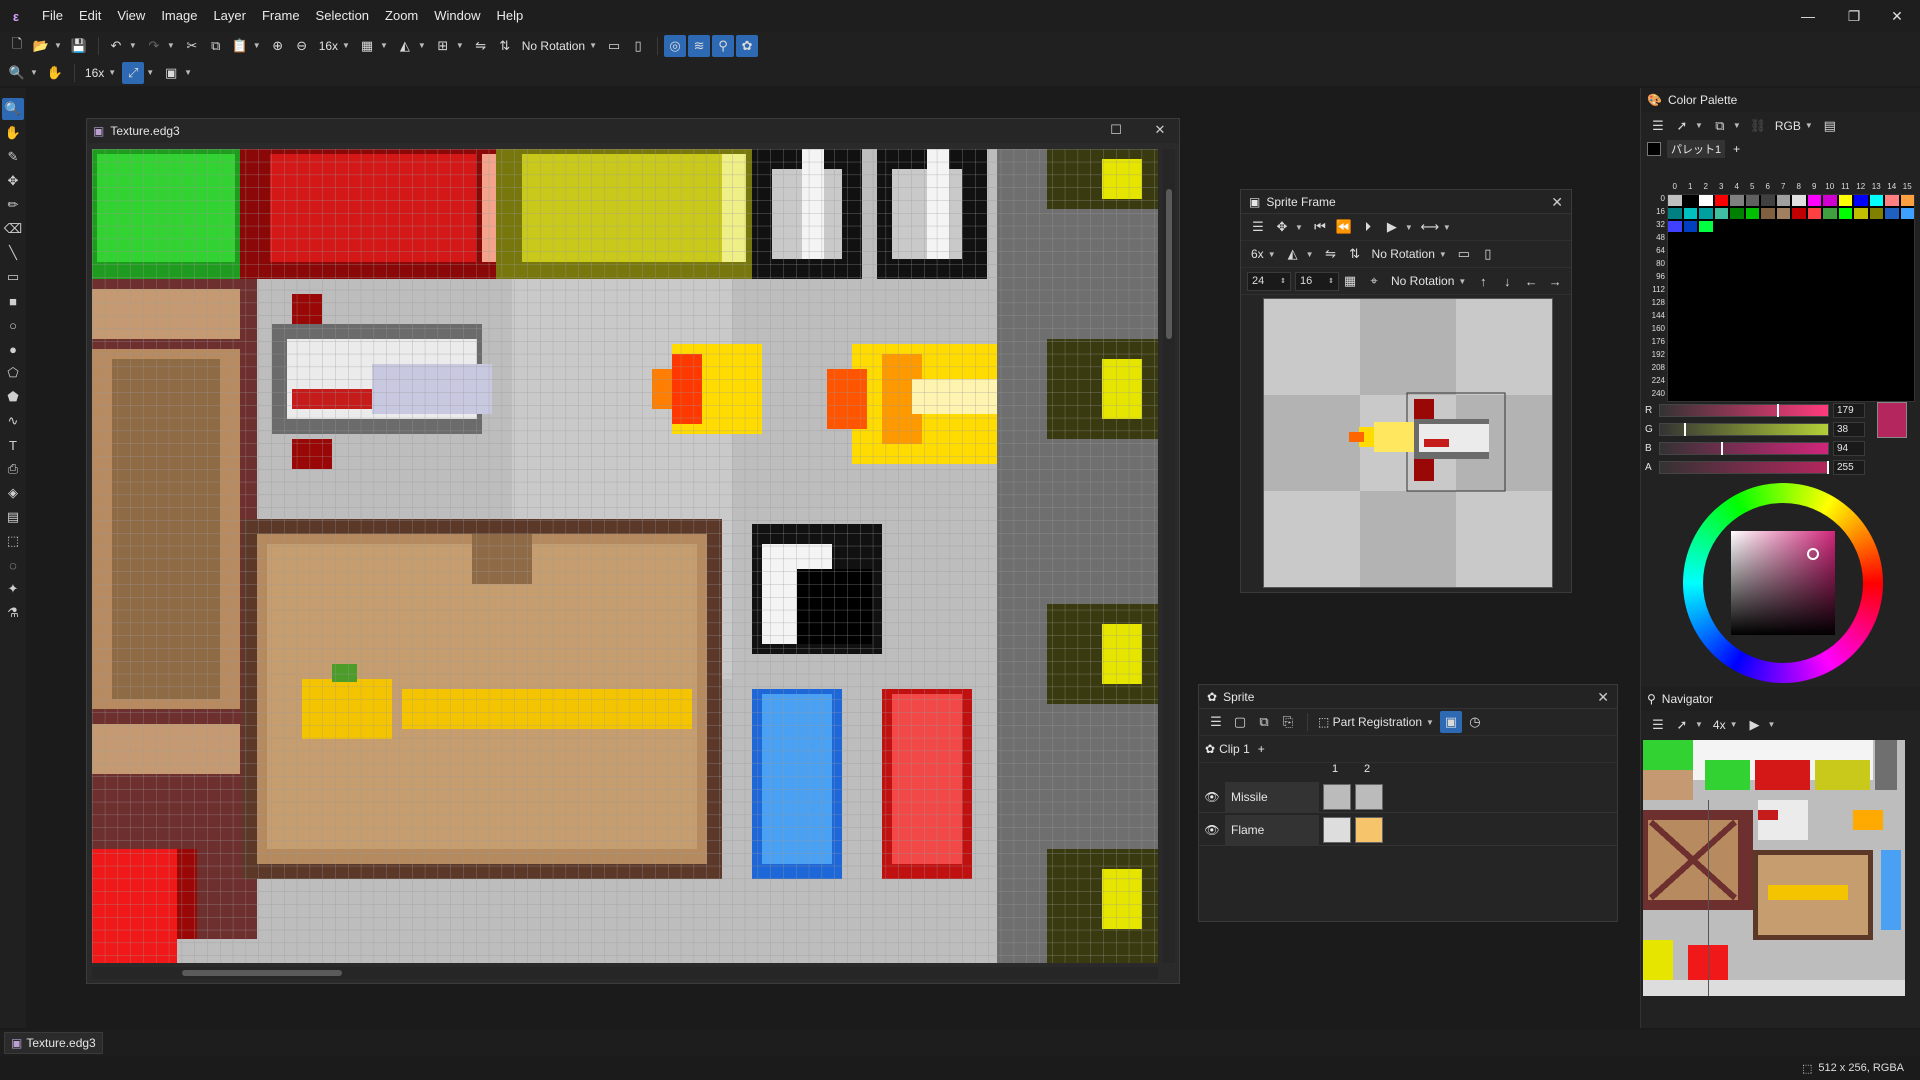  Describe the element at coordinates (13, 157) in the screenshot. I see `eyedropper-tool-icon: ✎` at that location.